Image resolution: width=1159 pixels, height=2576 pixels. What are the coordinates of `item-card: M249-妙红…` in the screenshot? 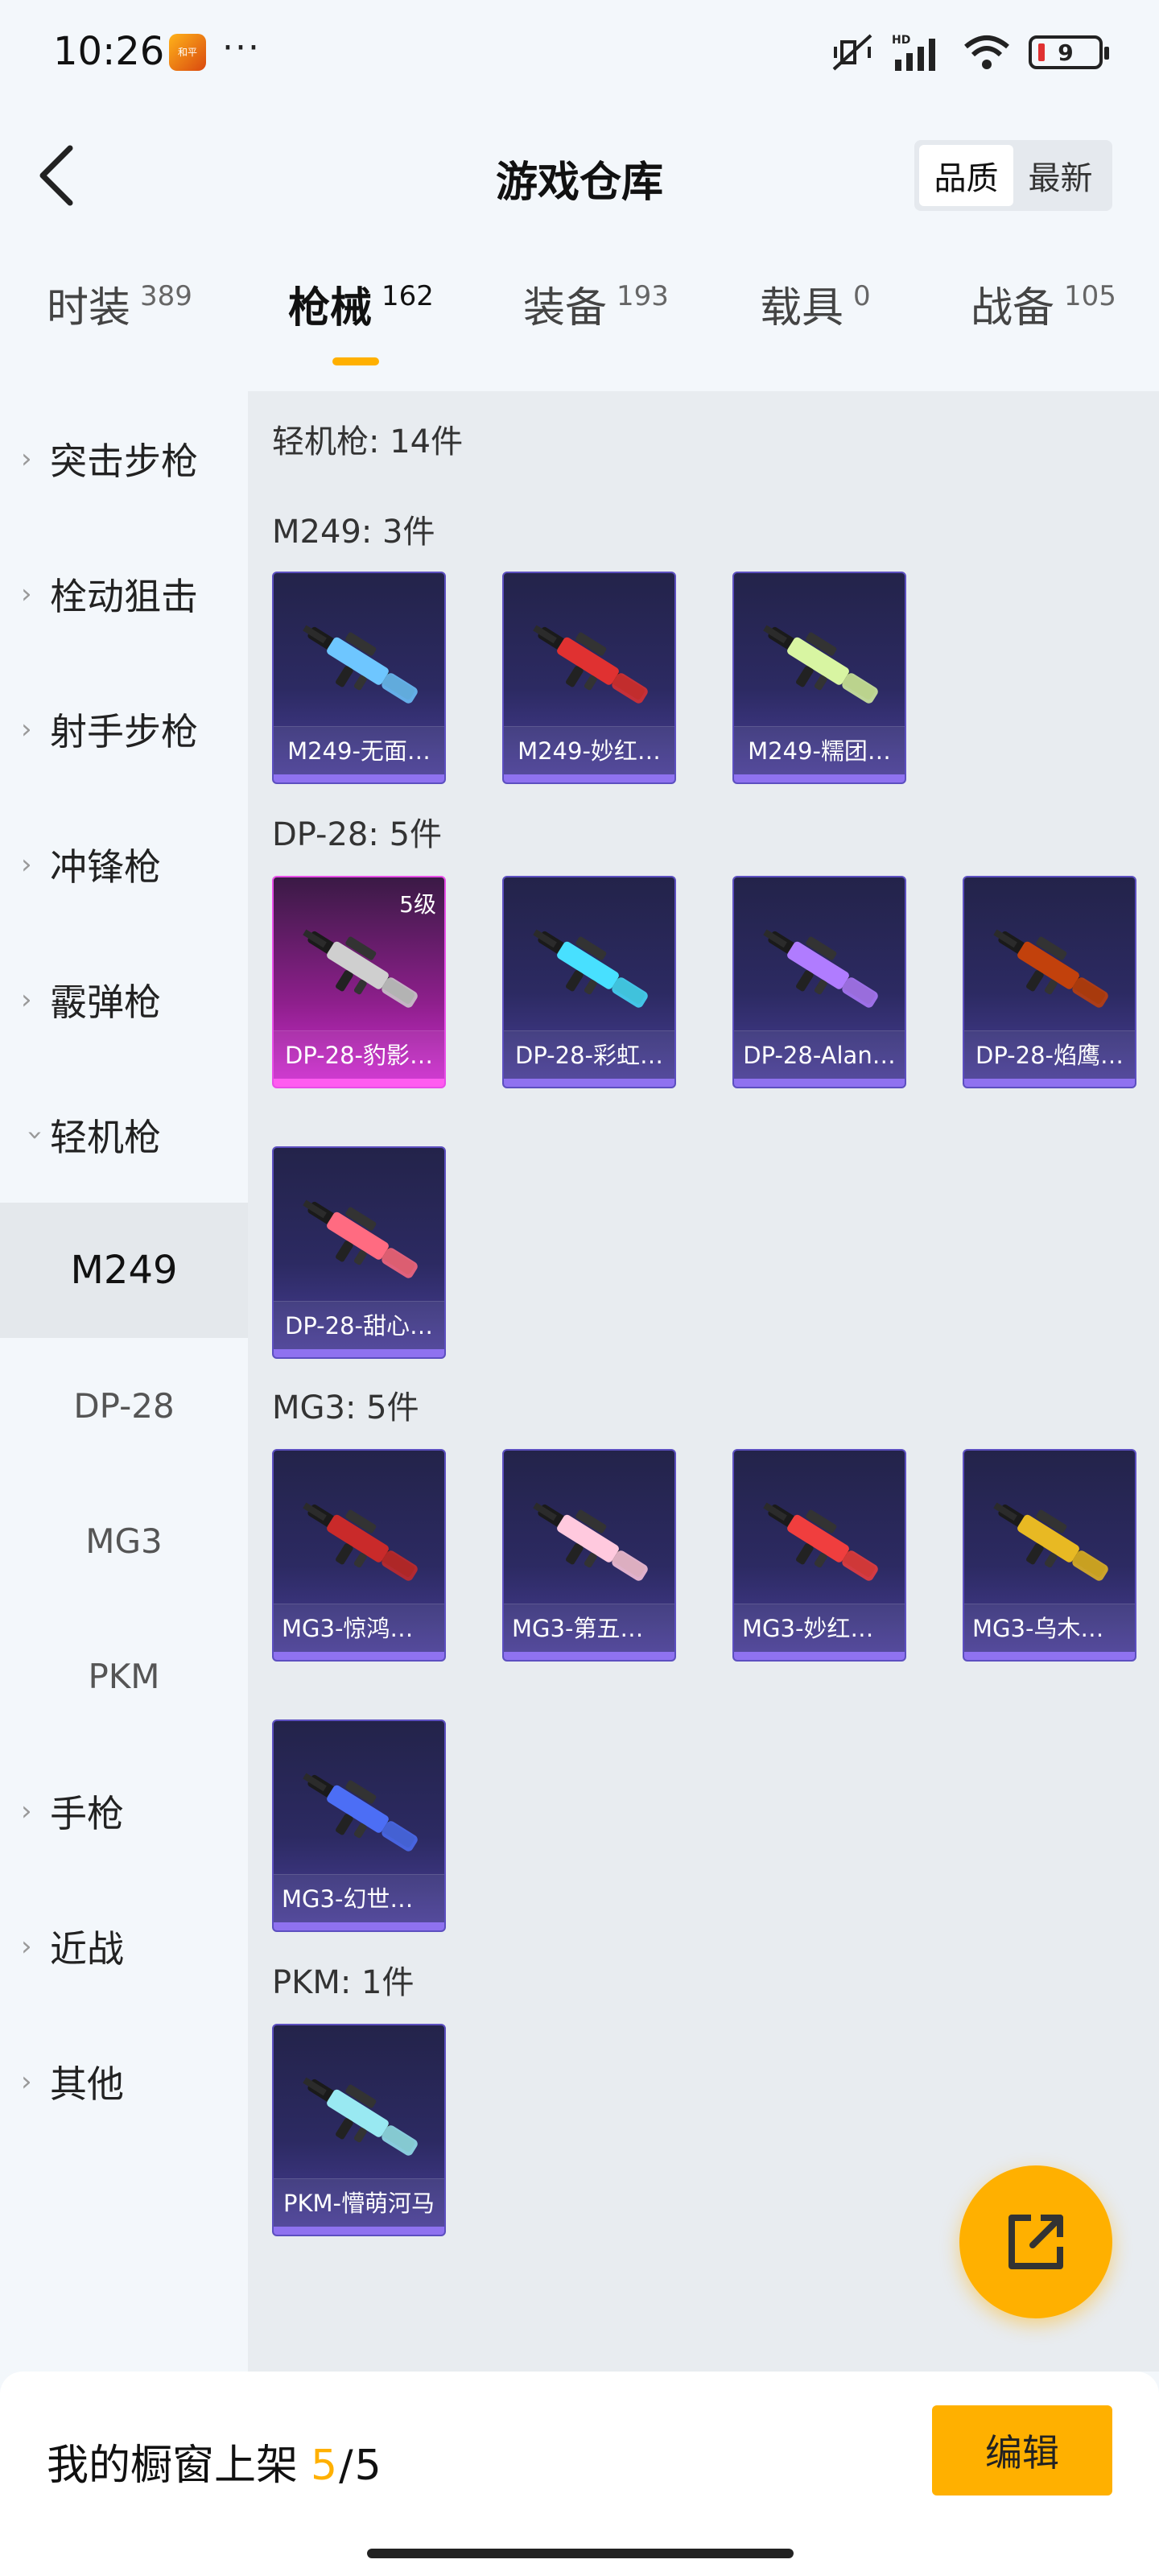 It's located at (589, 678).